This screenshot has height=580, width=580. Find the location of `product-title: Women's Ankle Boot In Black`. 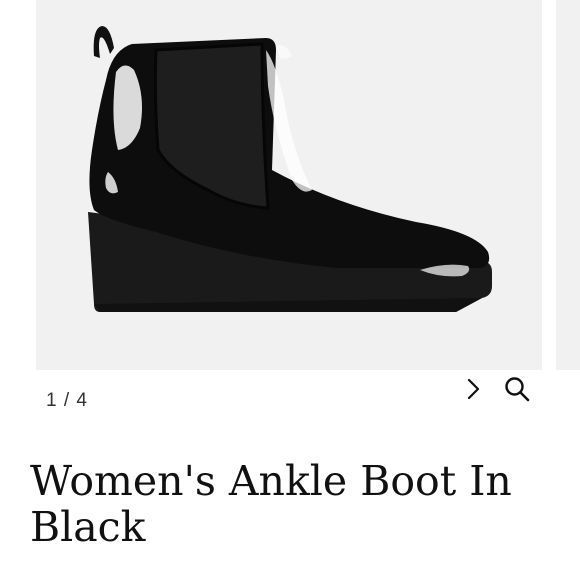

product-title: Women's Ankle Boot In Black is located at coordinates (271, 504).